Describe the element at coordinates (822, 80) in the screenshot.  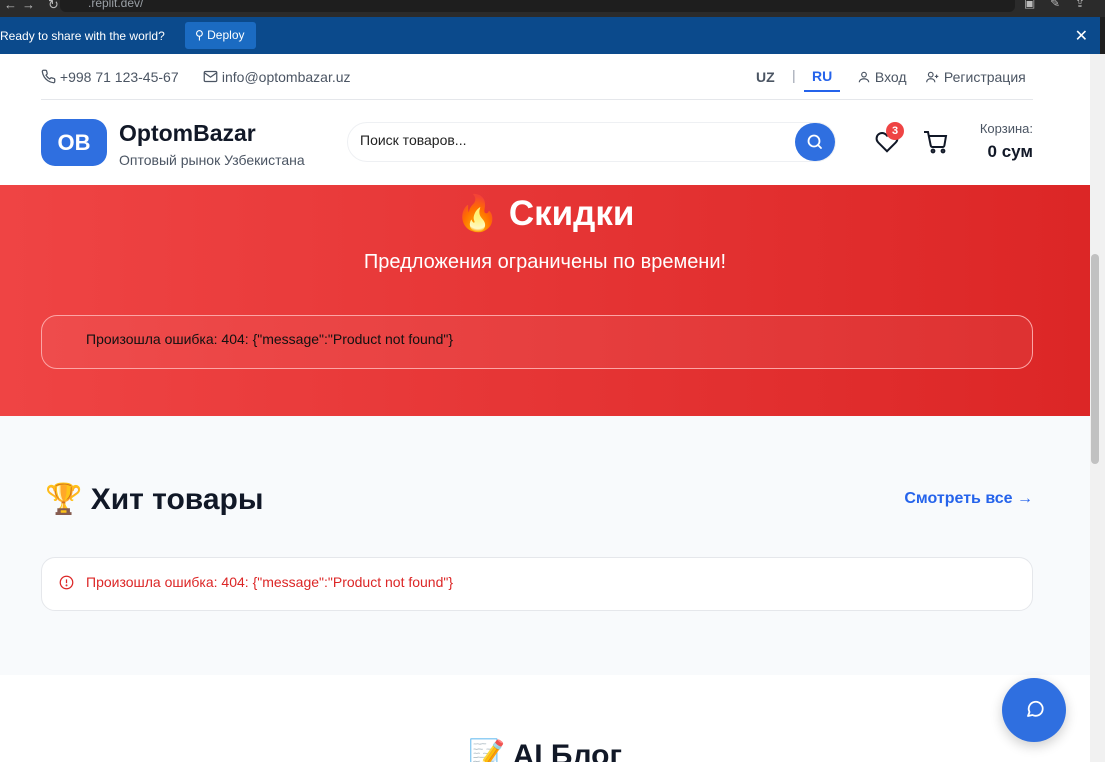
I see `lang-ru-button: RU` at that location.